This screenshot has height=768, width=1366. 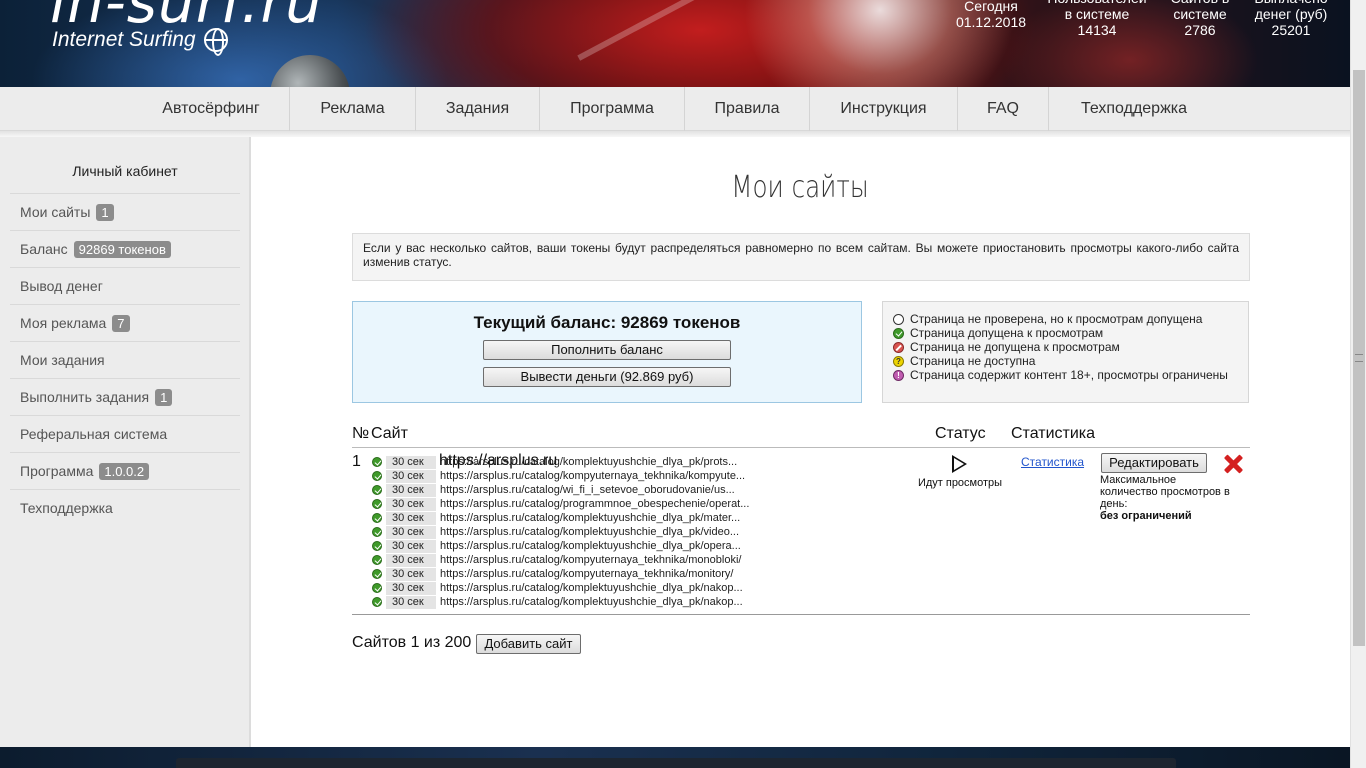 I want to click on sidebar-item-my-sites: Мои сайты 1, so click(x=125, y=211).